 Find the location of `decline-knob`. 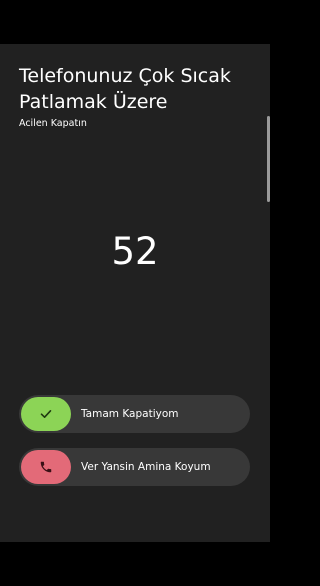

decline-knob is located at coordinates (46, 467).